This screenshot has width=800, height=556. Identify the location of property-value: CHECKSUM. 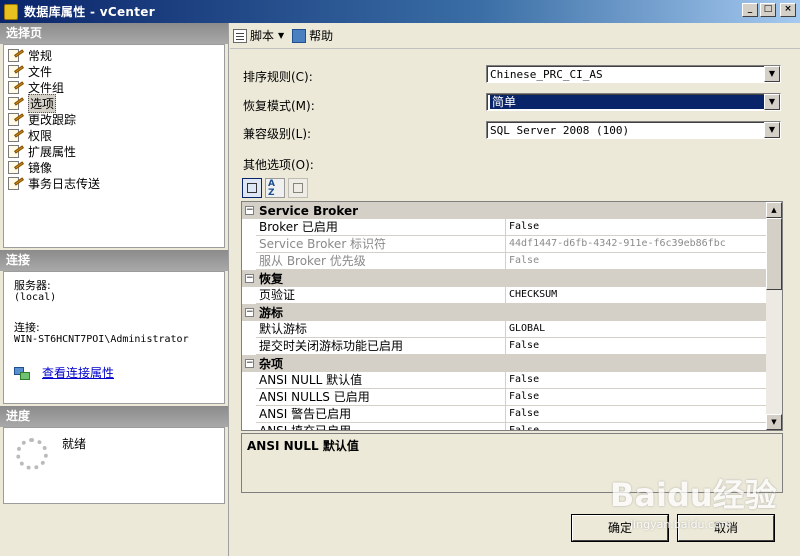
(637, 295).